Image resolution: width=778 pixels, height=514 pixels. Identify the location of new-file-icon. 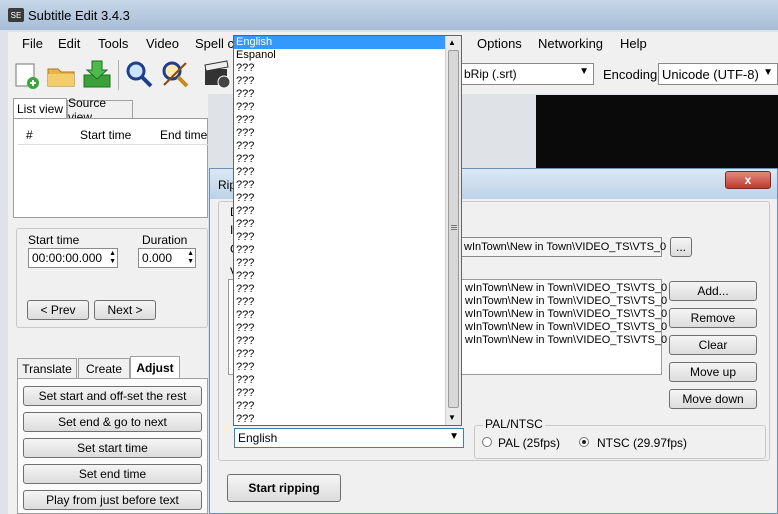
(26, 75).